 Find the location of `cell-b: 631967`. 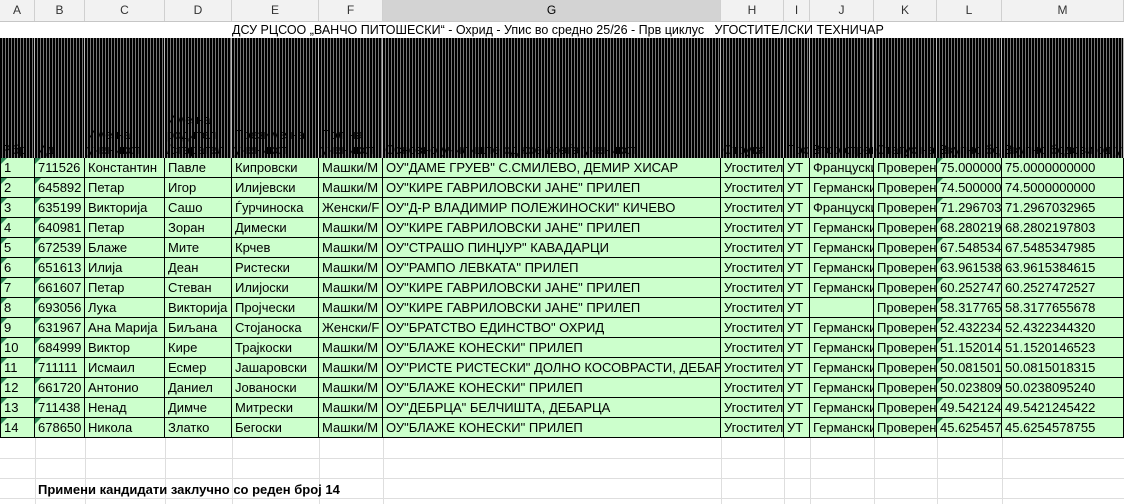

cell-b: 631967 is located at coordinates (60, 328).